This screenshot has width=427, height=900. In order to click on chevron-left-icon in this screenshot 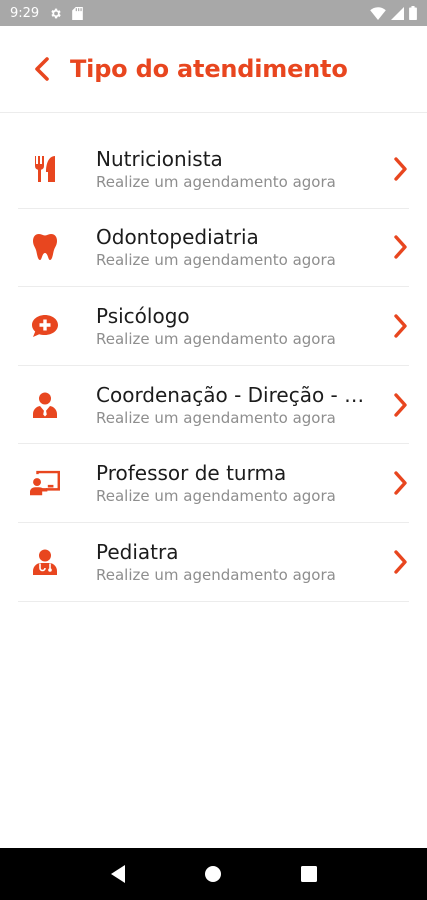, I will do `click(42, 69)`.